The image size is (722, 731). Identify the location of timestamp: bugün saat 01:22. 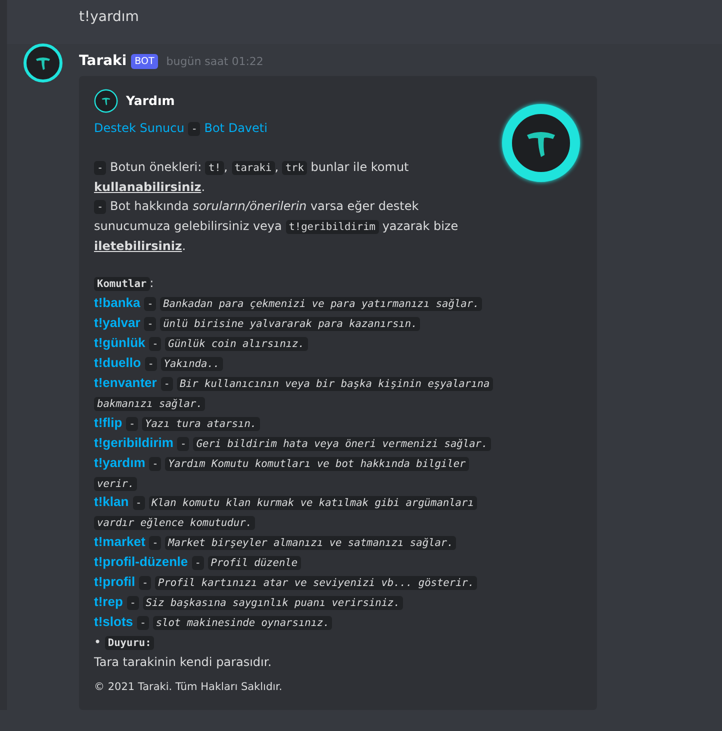
(215, 61).